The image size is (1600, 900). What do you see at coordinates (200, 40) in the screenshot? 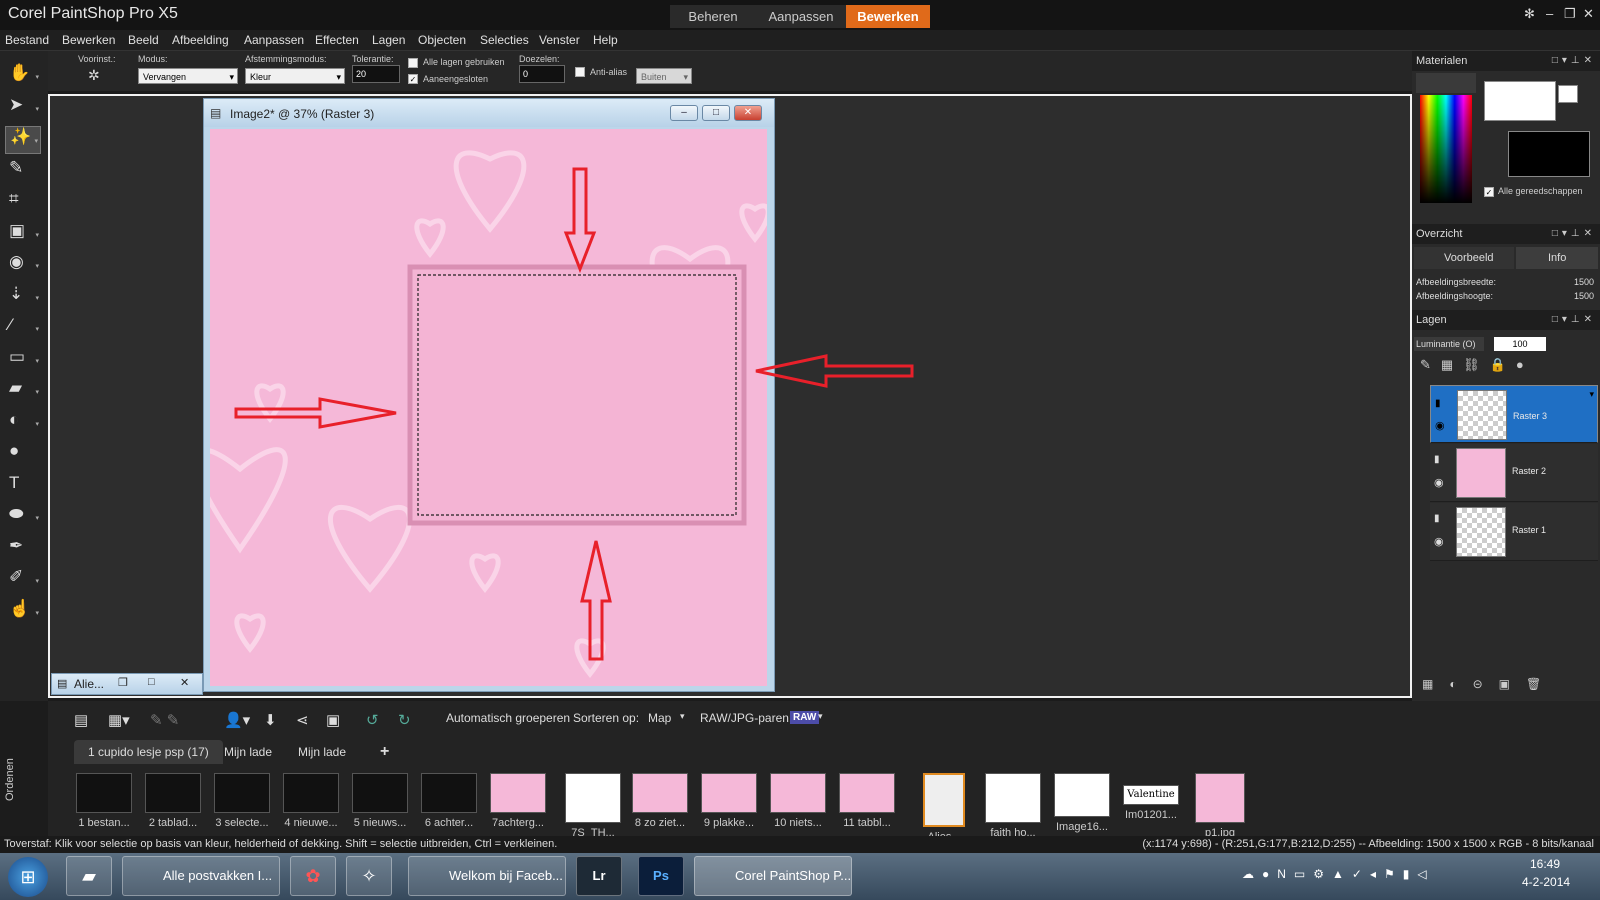
I see `menu-afbeelding: Afbeelding` at bounding box center [200, 40].